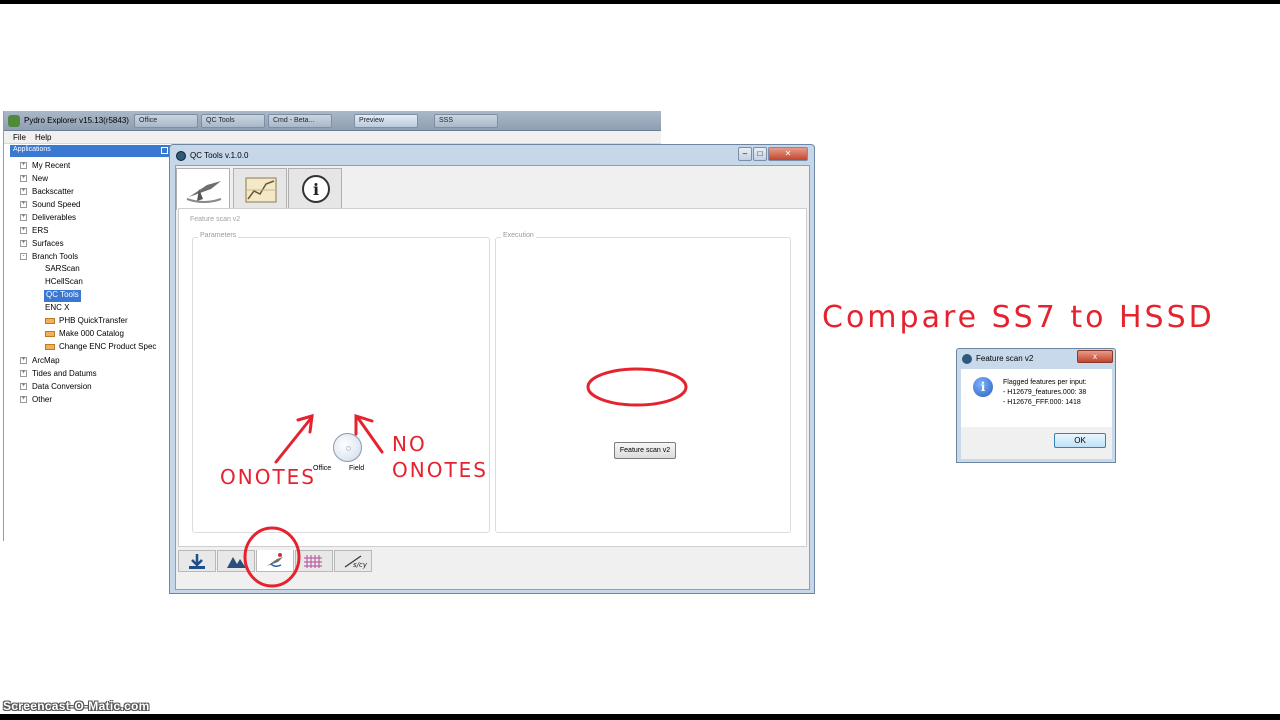  Describe the element at coordinates (369, 433) in the screenshot. I see `arrow-to-field` at that location.